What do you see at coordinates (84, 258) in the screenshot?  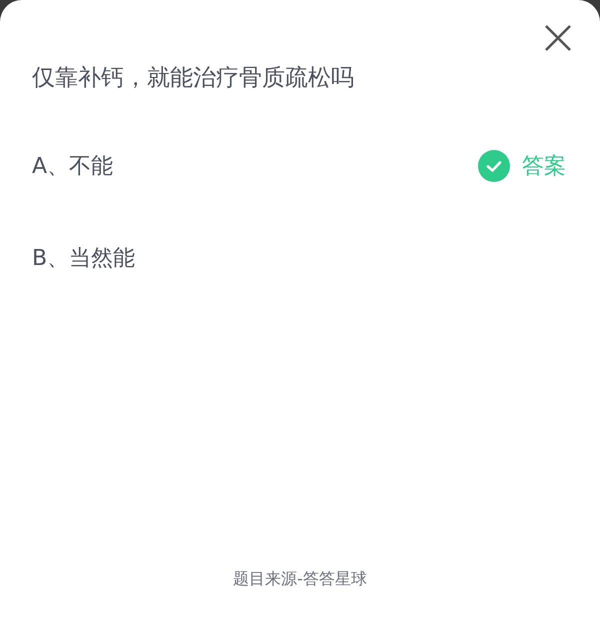 I see `option-text: B、当然能` at bounding box center [84, 258].